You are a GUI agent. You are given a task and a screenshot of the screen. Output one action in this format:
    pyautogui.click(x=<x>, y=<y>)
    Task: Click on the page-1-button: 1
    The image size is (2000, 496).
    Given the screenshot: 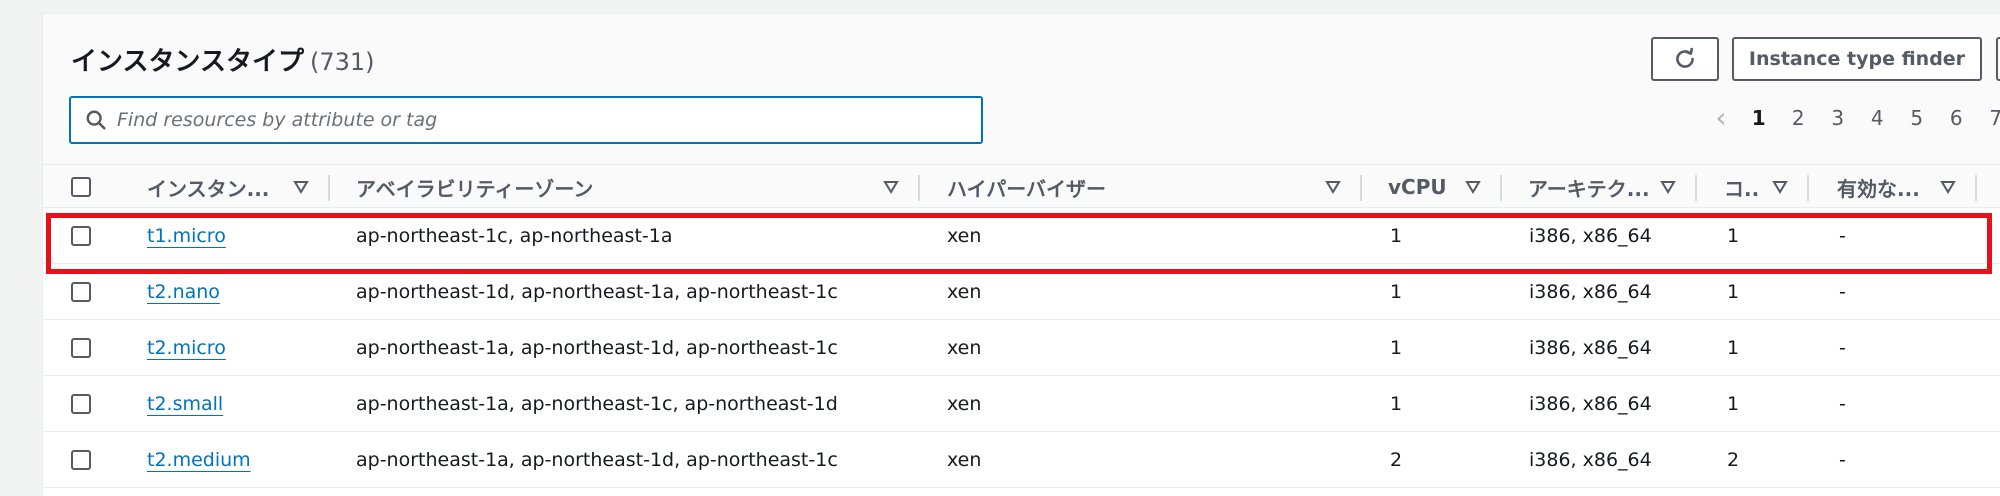 What is the action you would take?
    pyautogui.click(x=1759, y=118)
    